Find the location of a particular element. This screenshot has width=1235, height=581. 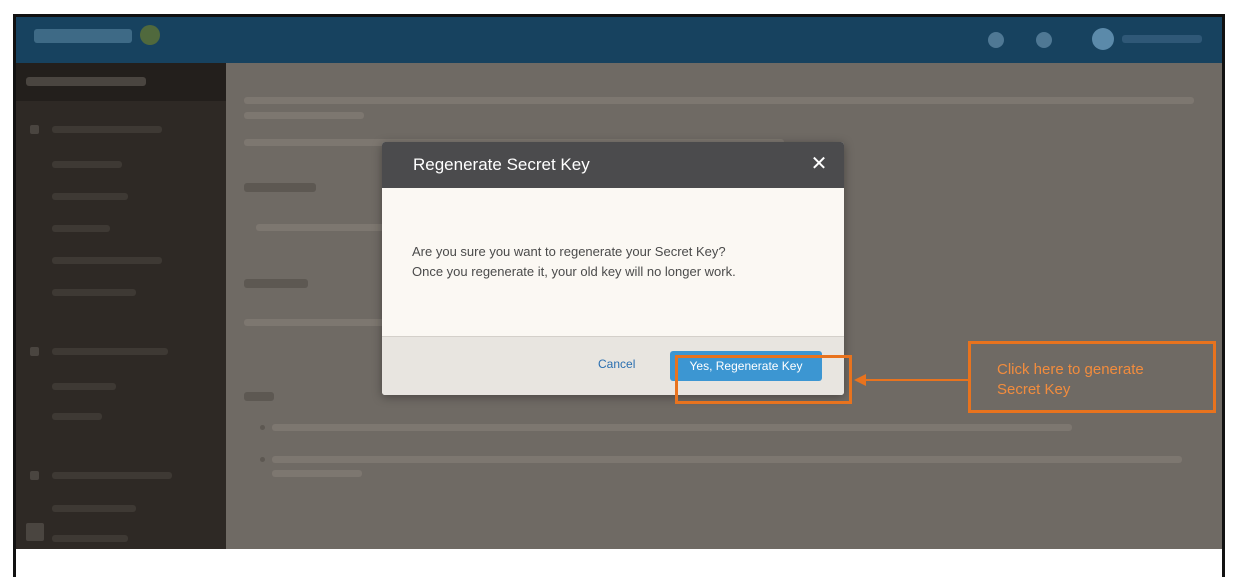

callout-box: Click here to generate Secret Key is located at coordinates (1092, 377).